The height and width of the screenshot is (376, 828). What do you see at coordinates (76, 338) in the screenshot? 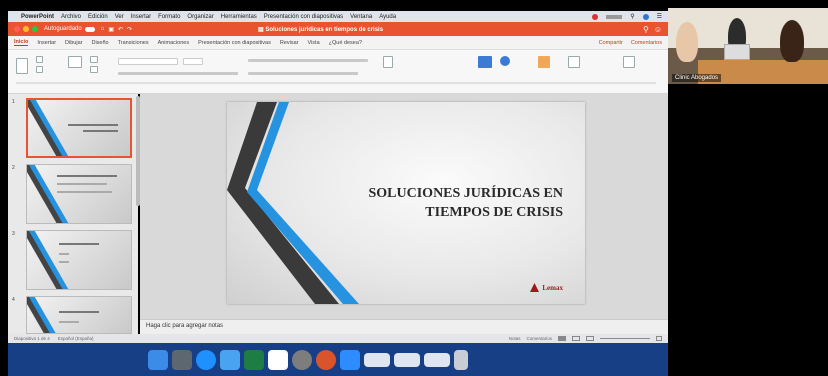
I see `language-indicator: Español (España)` at bounding box center [76, 338].